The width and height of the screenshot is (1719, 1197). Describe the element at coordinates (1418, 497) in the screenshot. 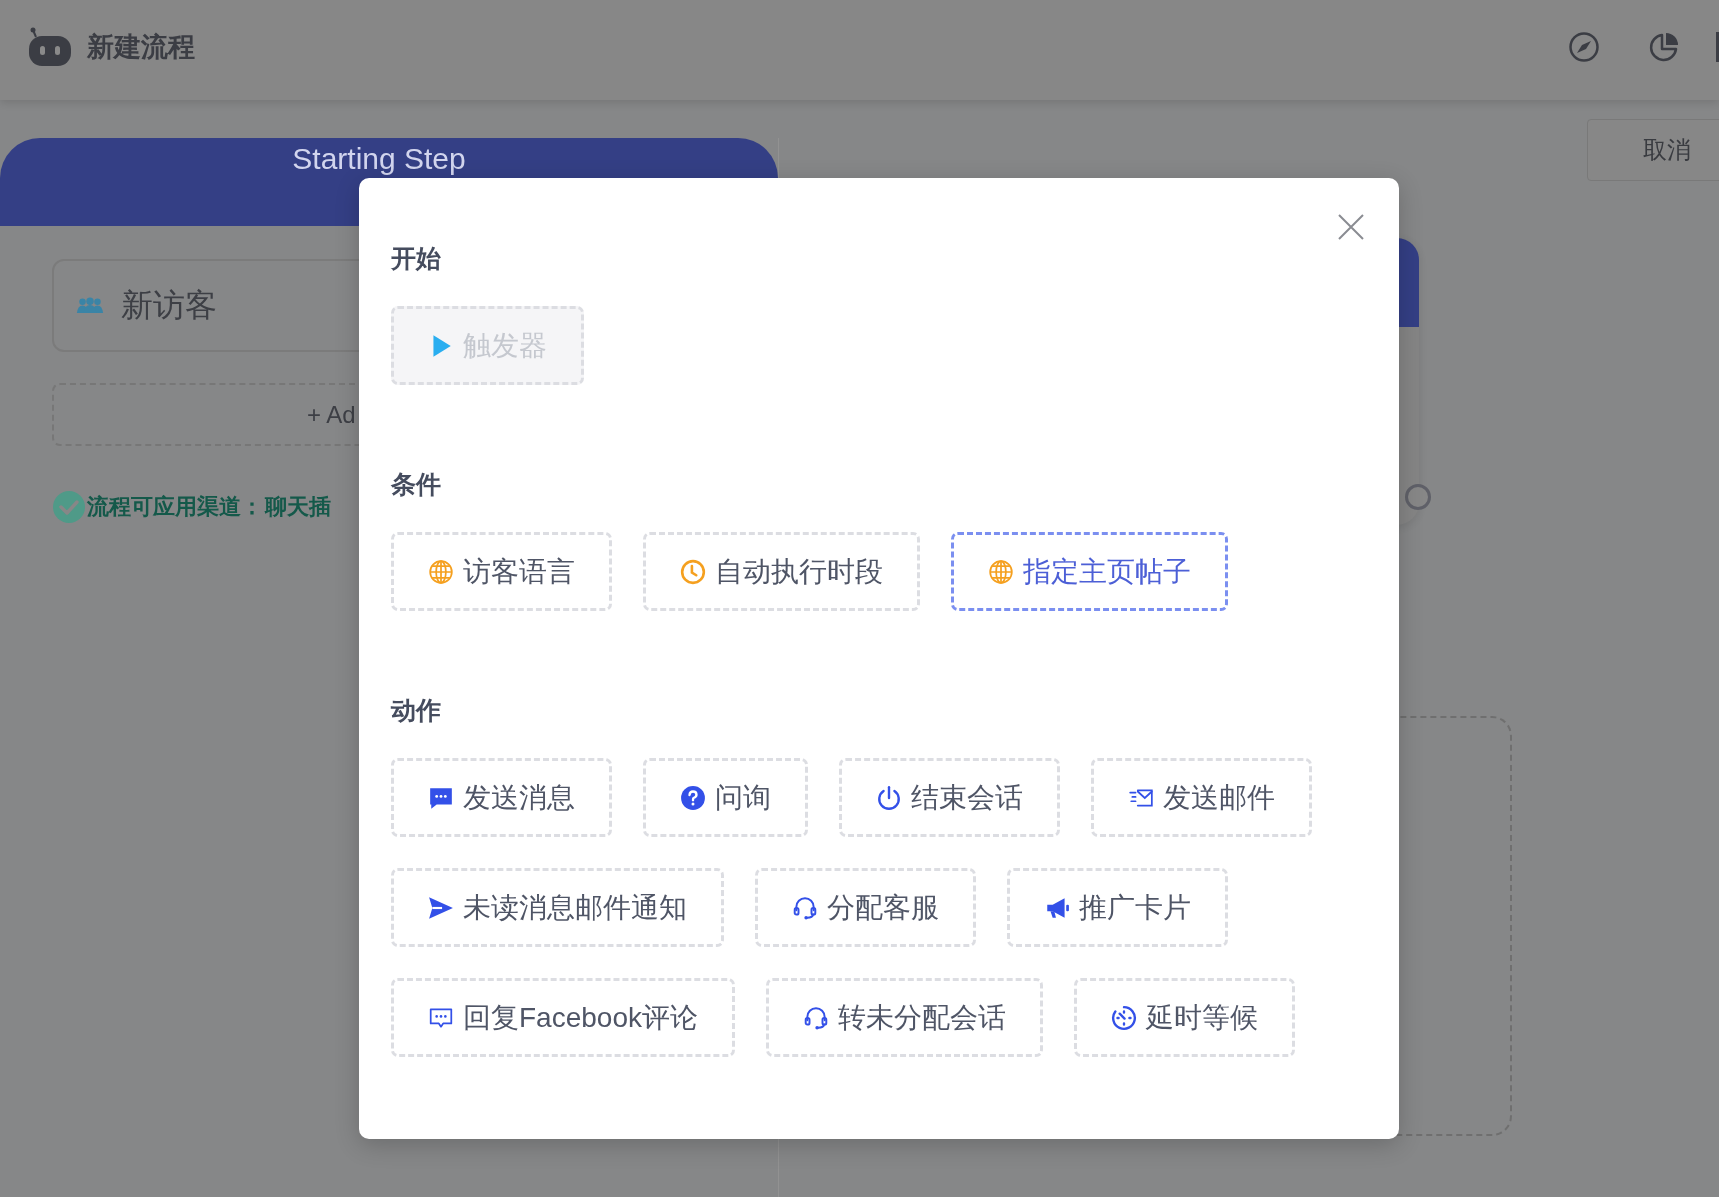

I see `connector-port` at that location.